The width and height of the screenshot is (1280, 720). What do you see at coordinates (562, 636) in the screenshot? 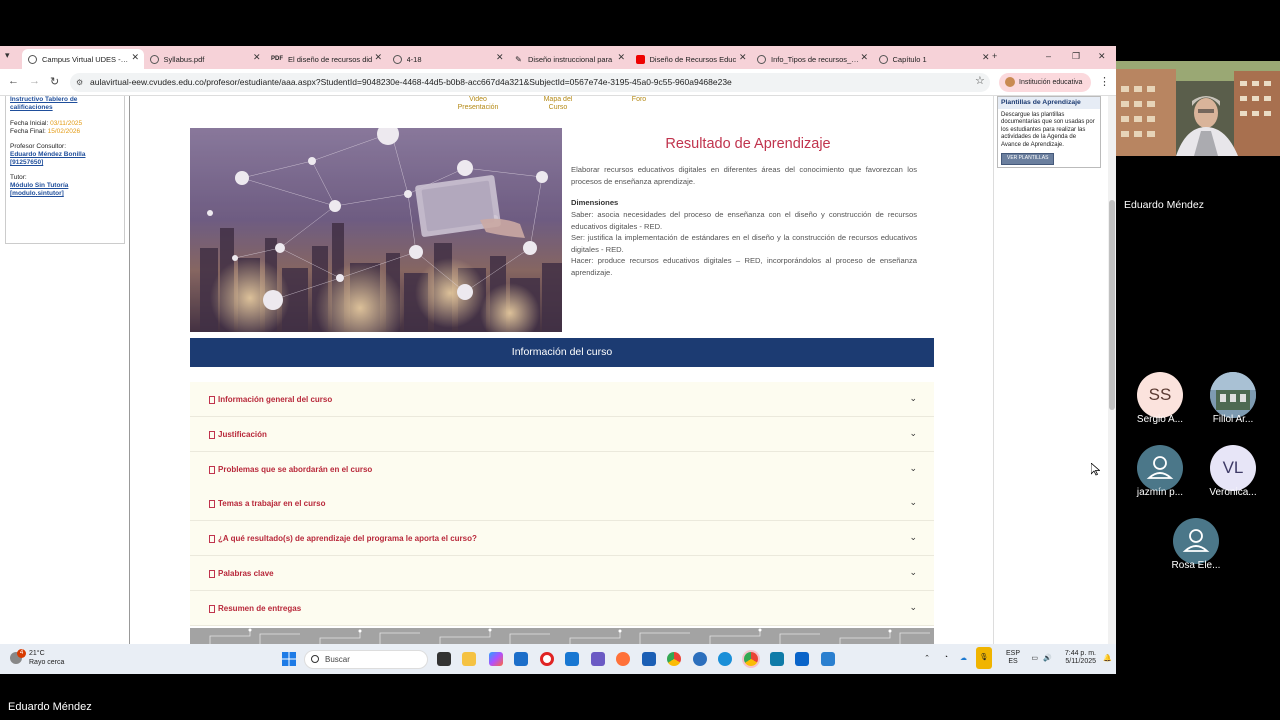
I see `circuit-footer-image` at bounding box center [562, 636].